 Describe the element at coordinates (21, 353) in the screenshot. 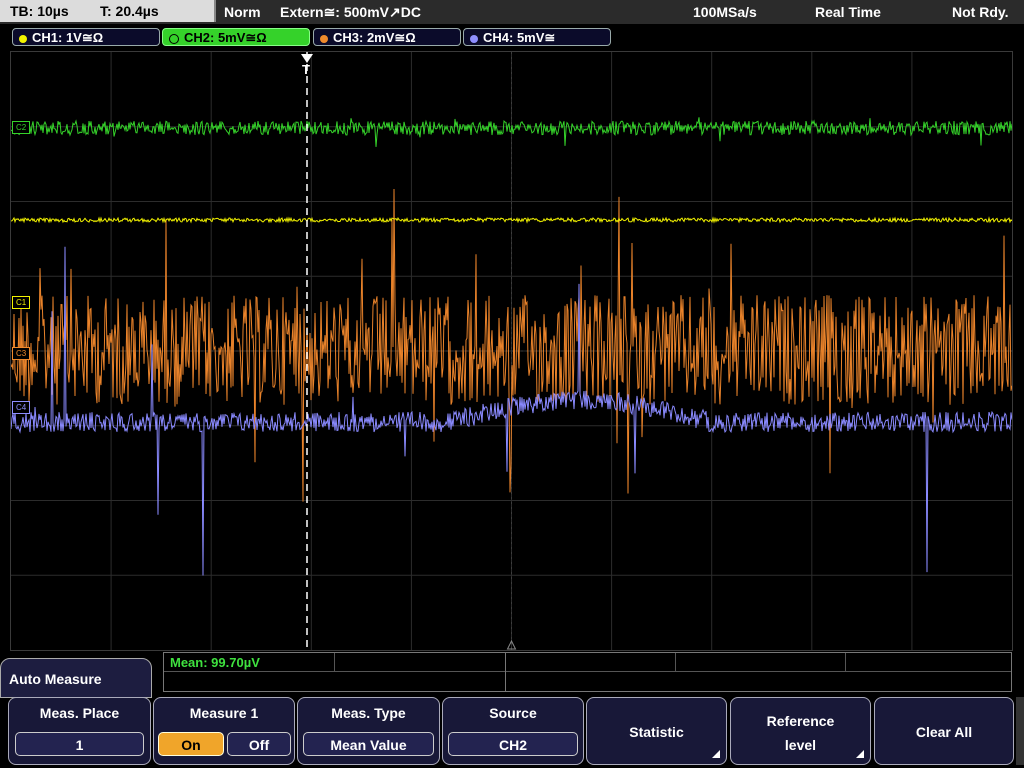

I see `ch3-position-marker: C3` at that location.